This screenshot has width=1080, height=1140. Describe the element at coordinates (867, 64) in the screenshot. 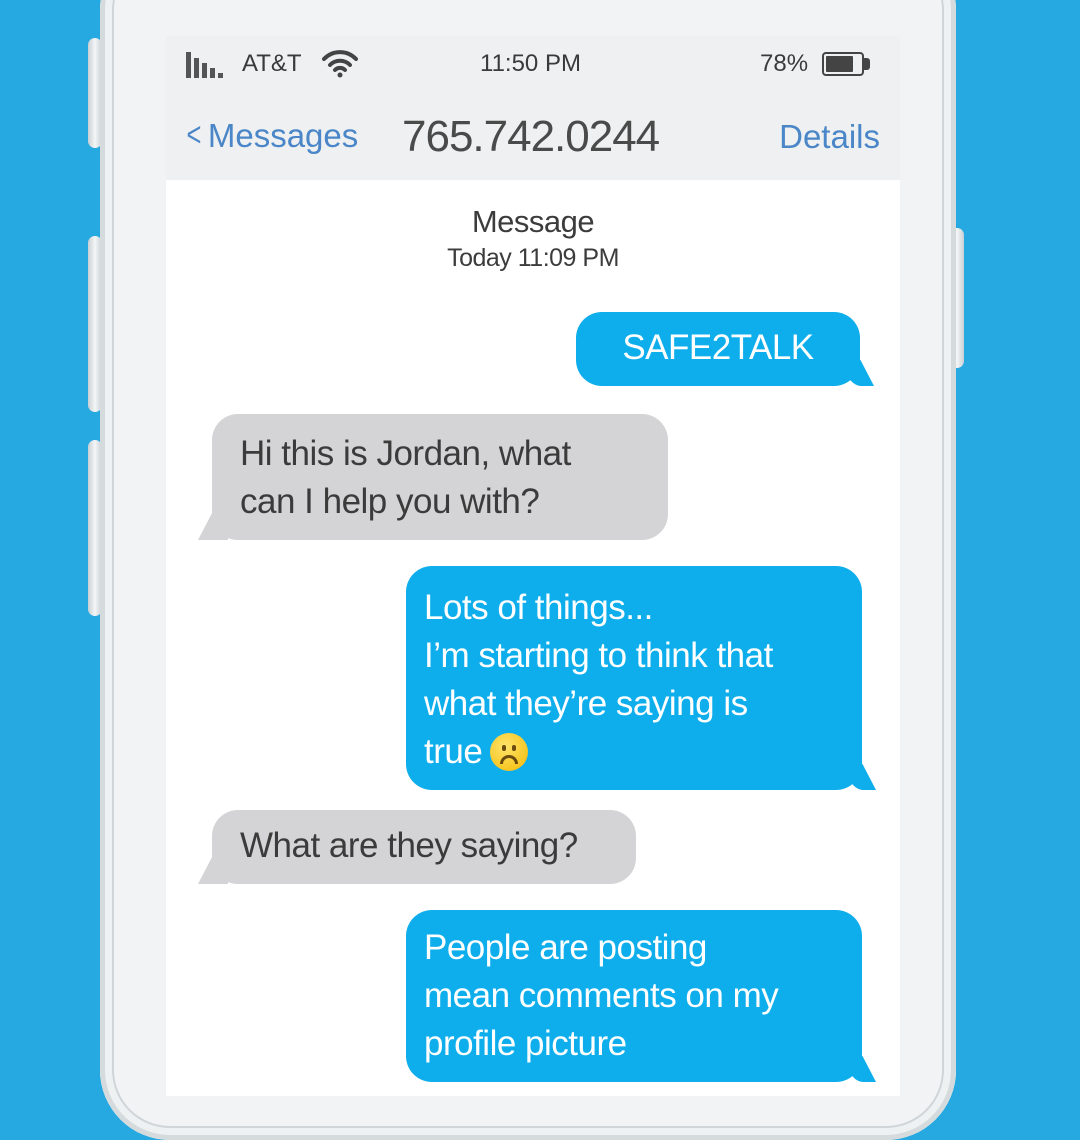

I see `battery-tip` at that location.